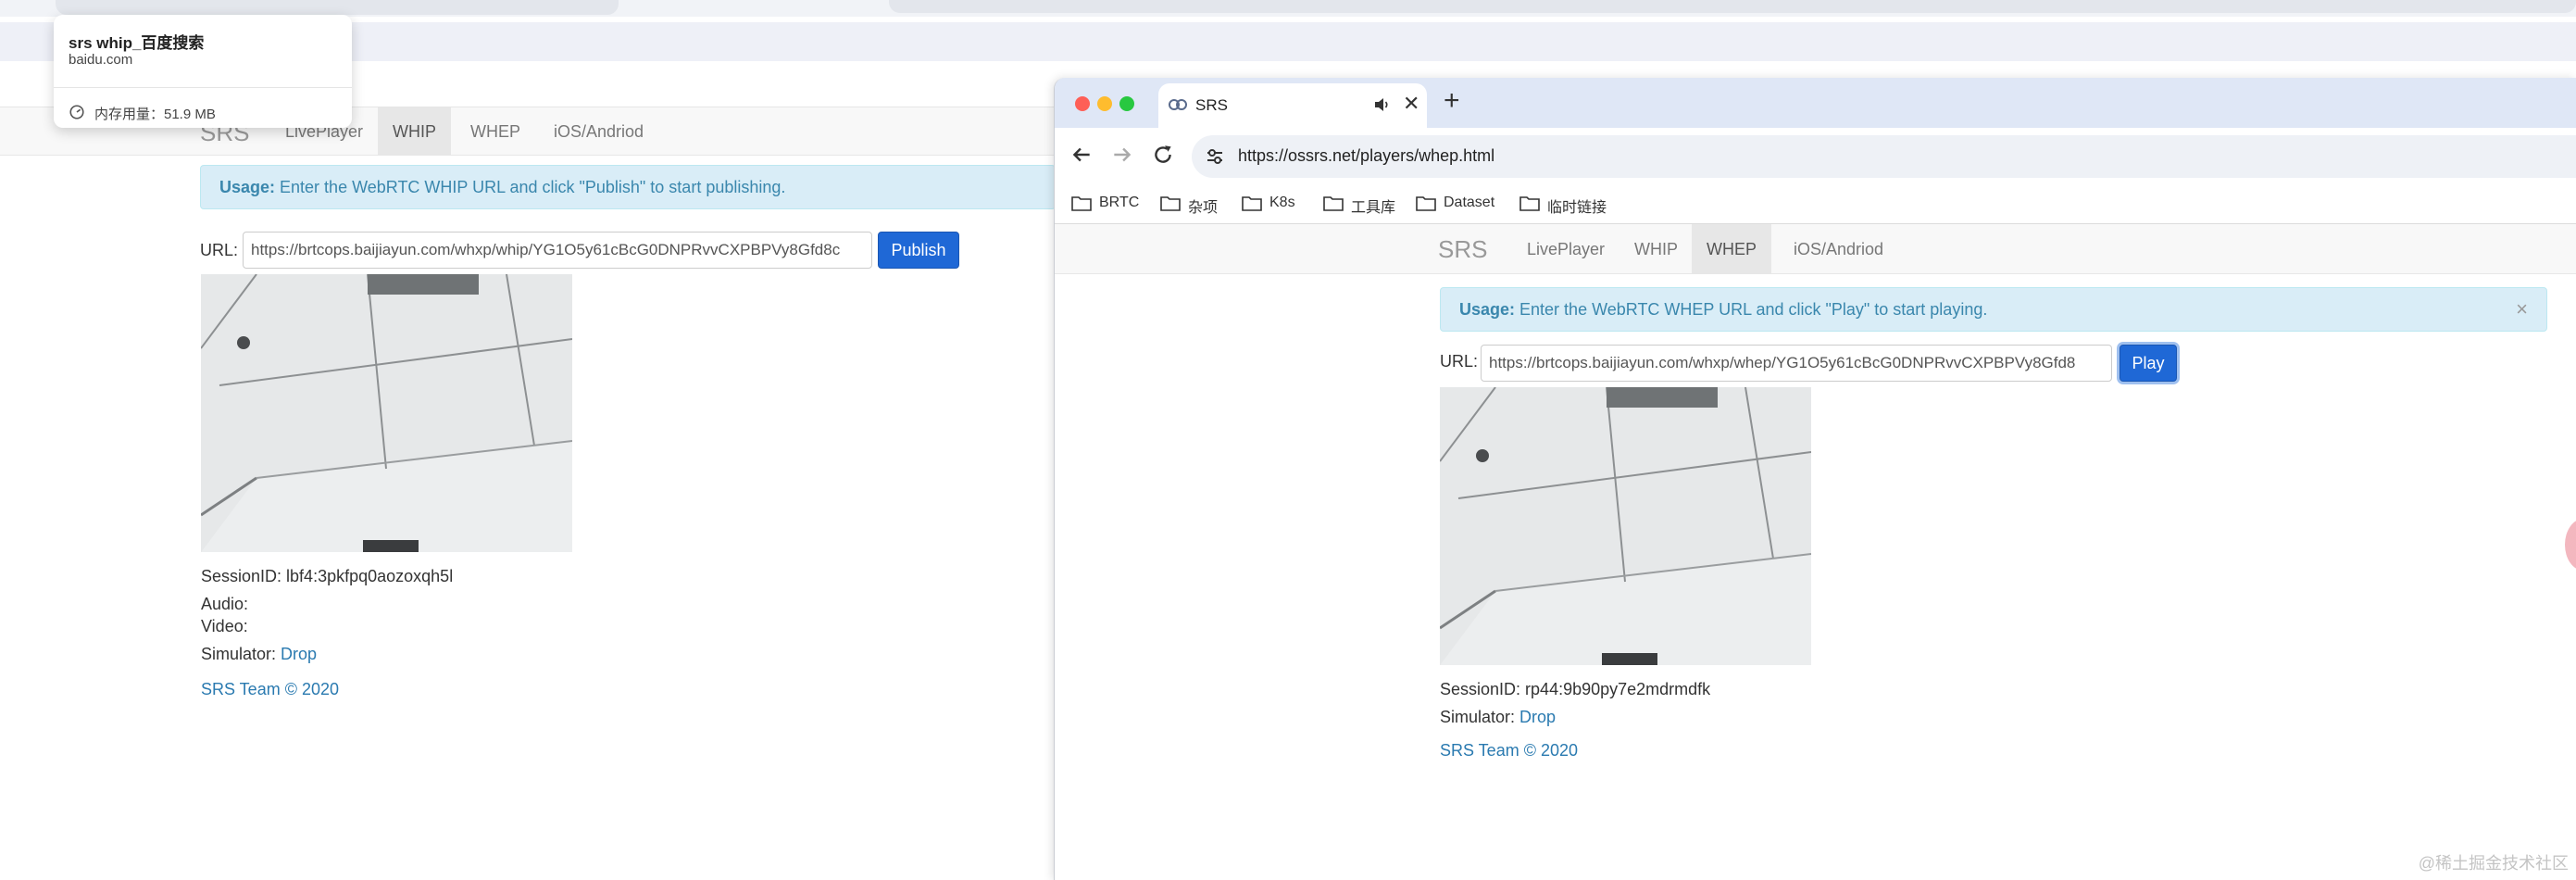 The width and height of the screenshot is (2576, 880). I want to click on new-tab-icon: +, so click(1452, 101).